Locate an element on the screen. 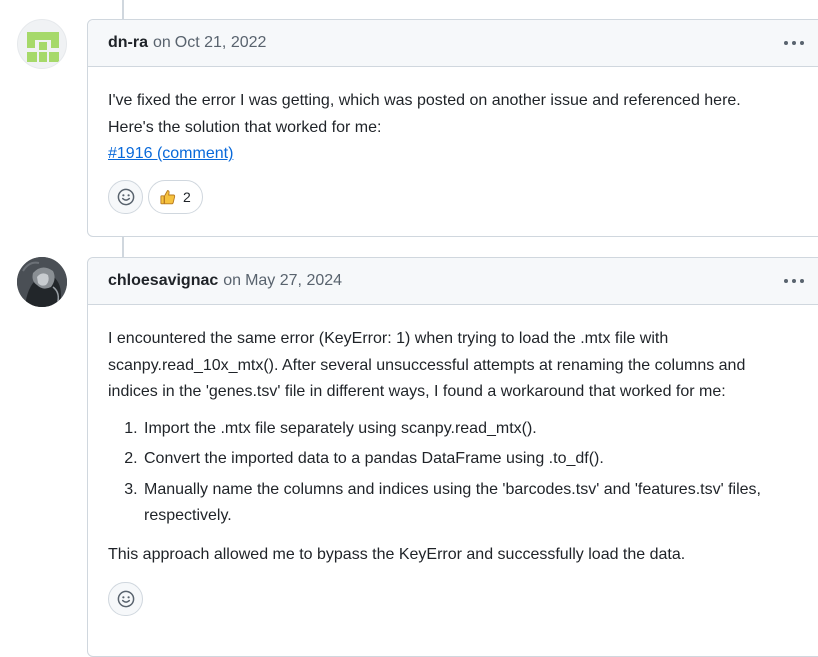 The image size is (818, 657). comment-date: May 27, 2024 is located at coordinates (293, 281).